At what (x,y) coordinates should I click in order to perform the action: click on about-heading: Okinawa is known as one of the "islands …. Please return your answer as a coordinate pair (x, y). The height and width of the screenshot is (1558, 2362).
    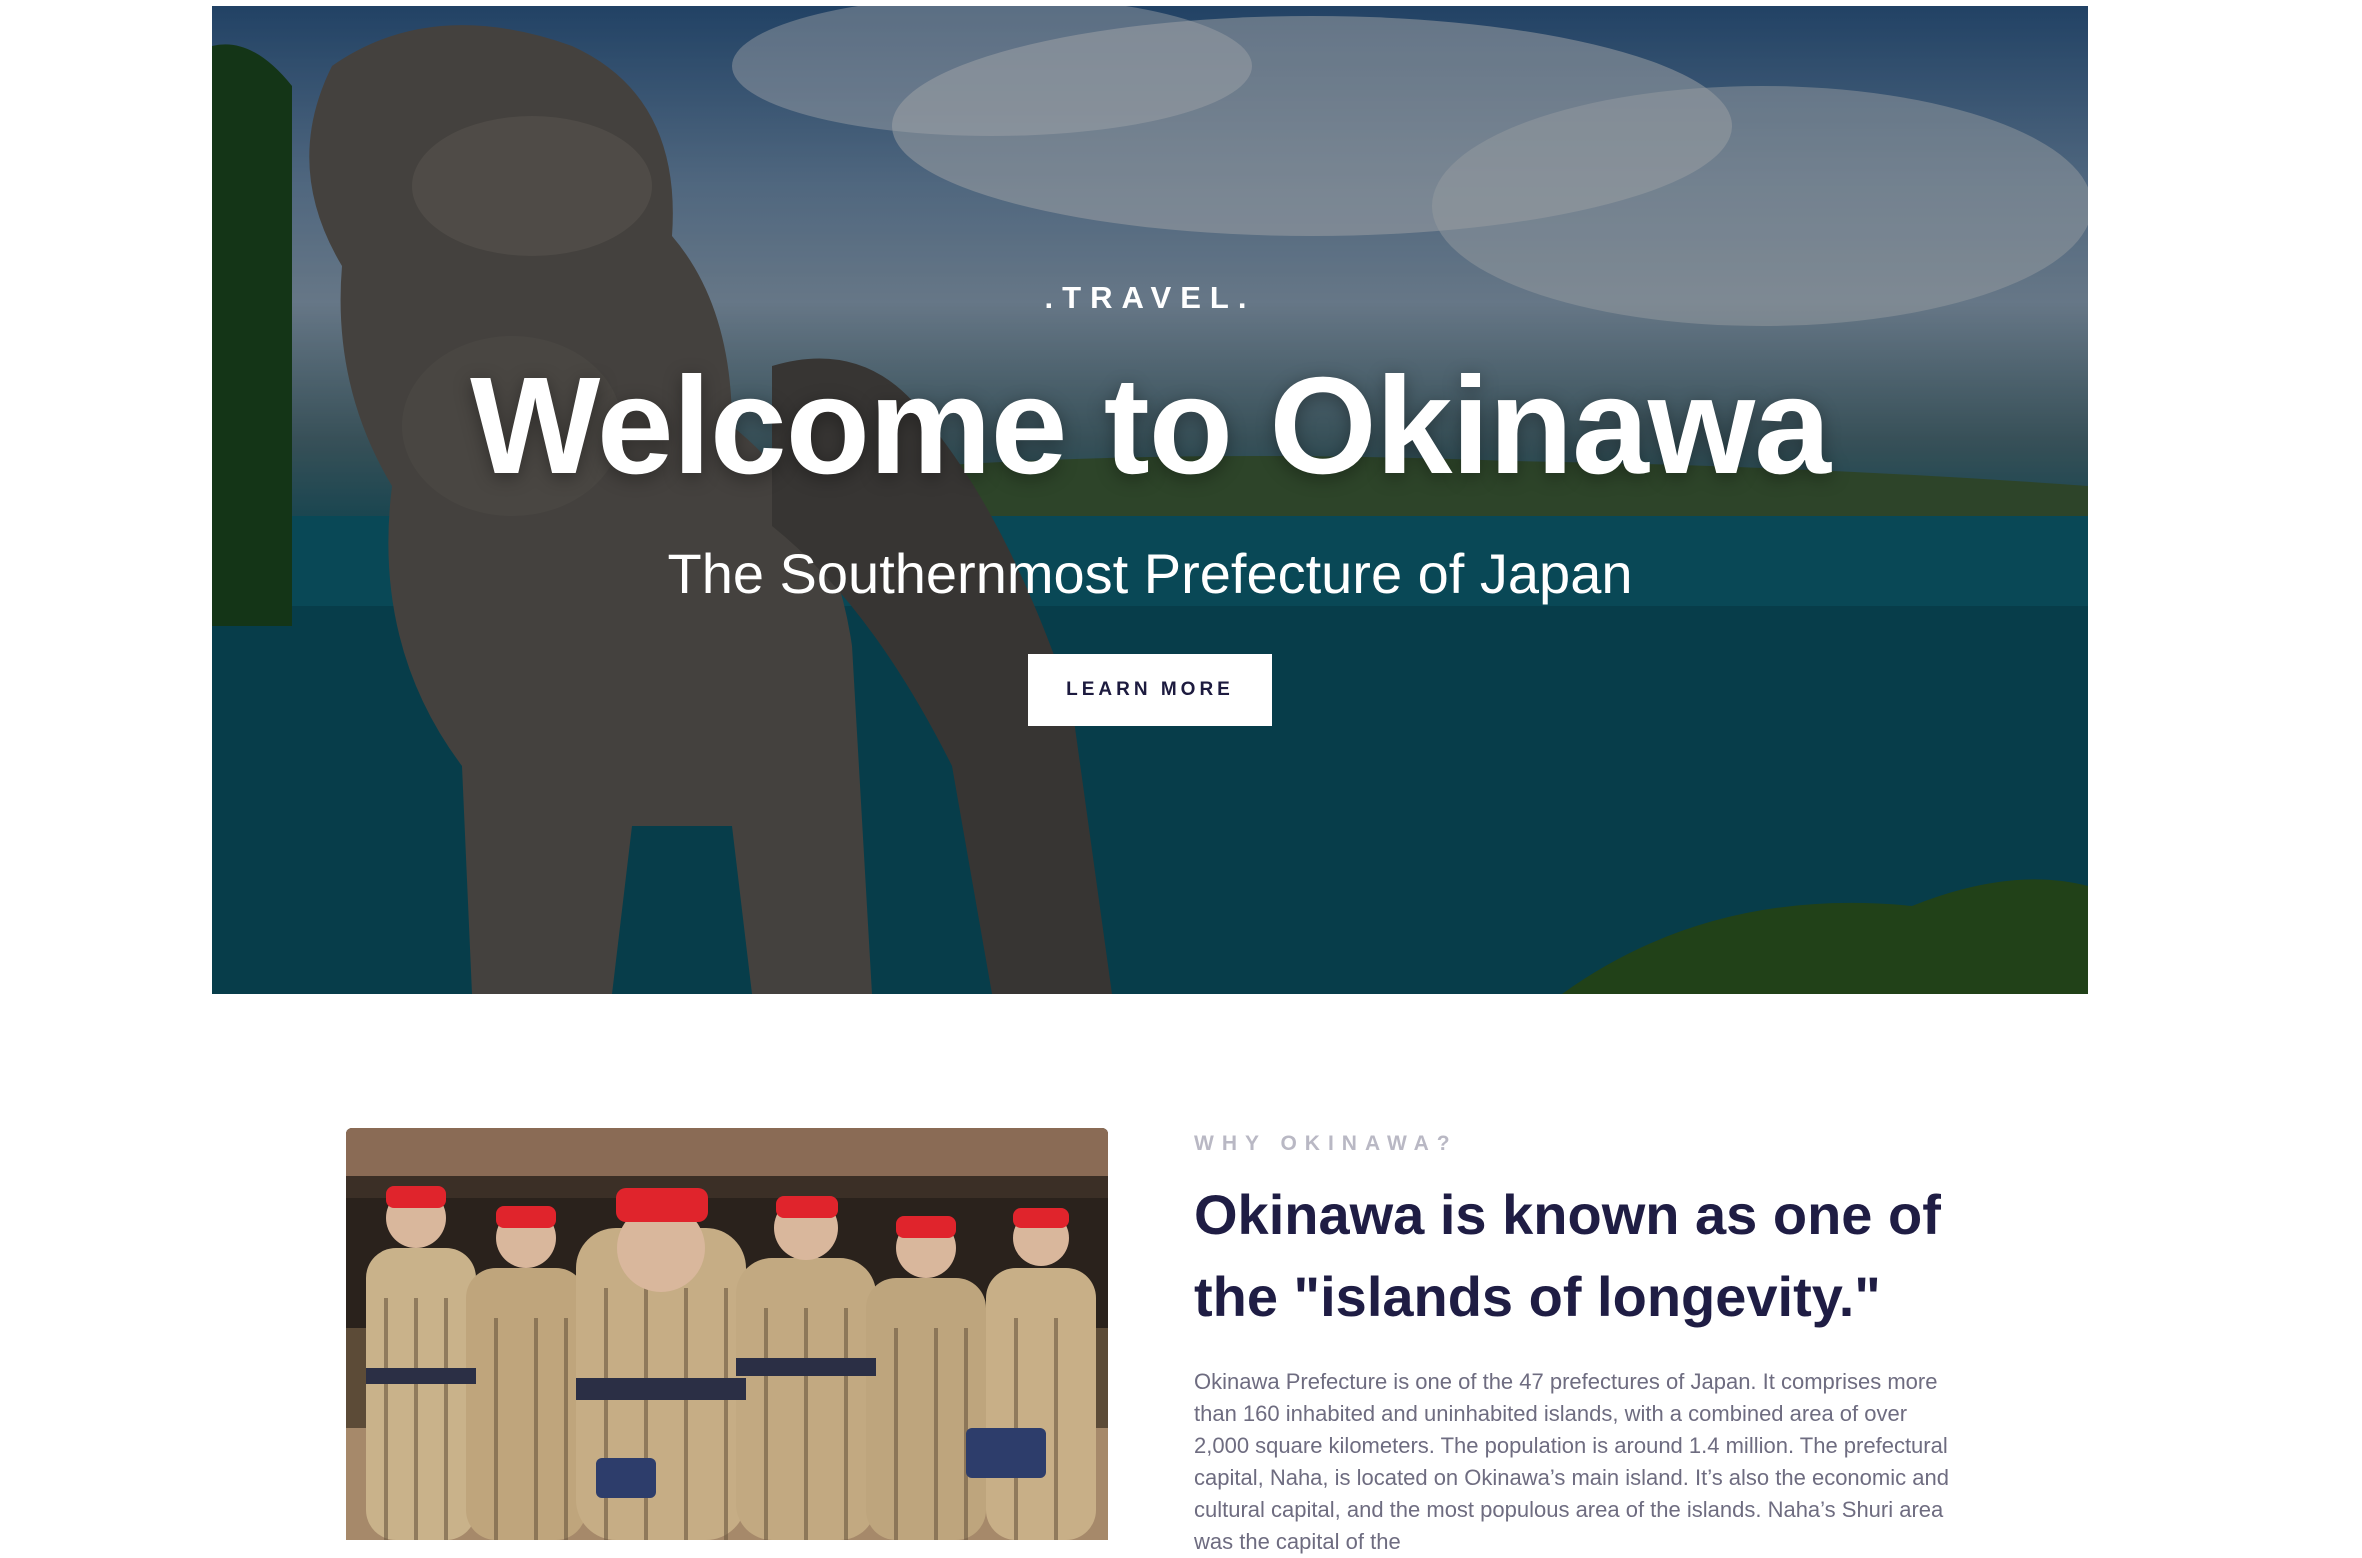
    Looking at the image, I should click on (1567, 1255).